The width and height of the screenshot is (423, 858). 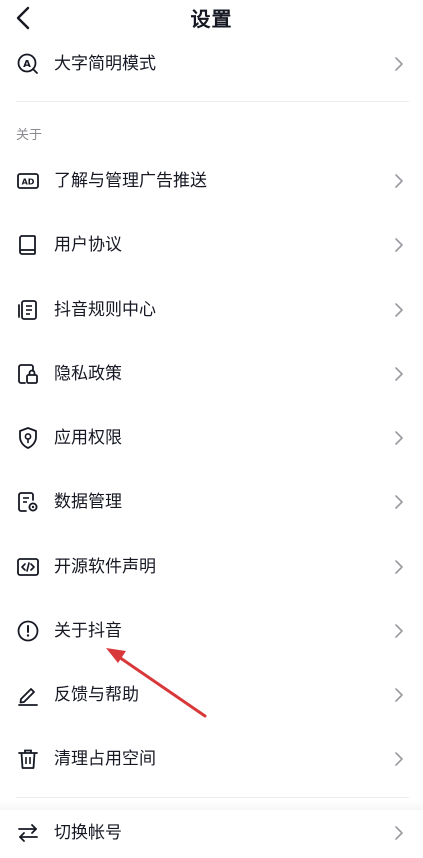 What do you see at coordinates (27, 245) in the screenshot?
I see `book-icon` at bounding box center [27, 245].